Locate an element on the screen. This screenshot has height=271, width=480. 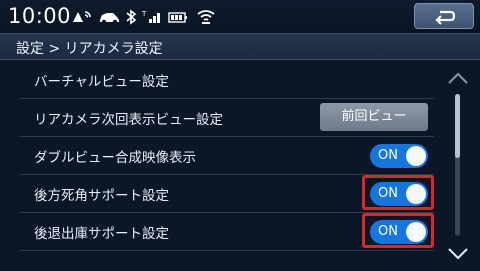
row-label: リアカメラ次回表示ビュー設定 is located at coordinates (128, 120).